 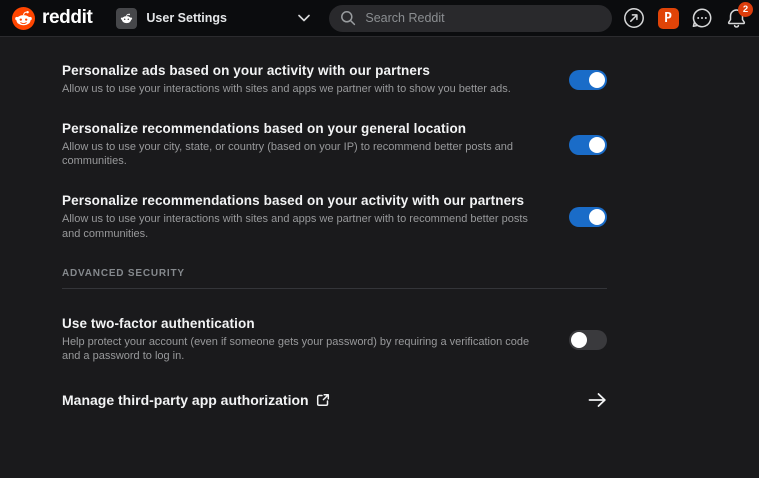 I want to click on toggle-recs-location, so click(x=588, y=144).